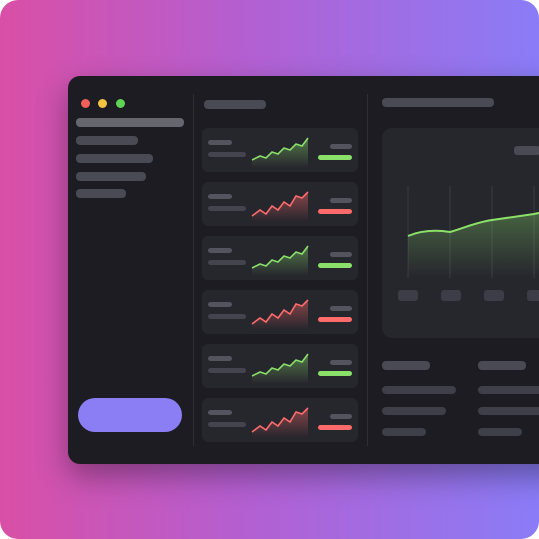 The width and height of the screenshot is (539, 539). I want to click on detail-title, so click(438, 102).